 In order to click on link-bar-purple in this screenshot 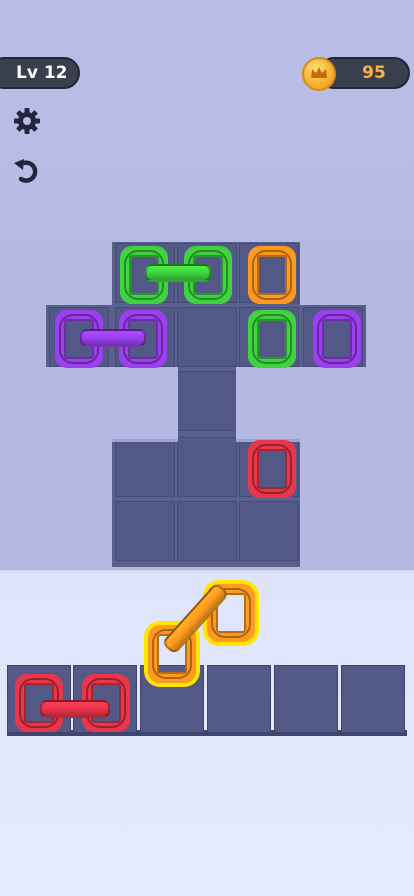, I will do `click(113, 338)`.